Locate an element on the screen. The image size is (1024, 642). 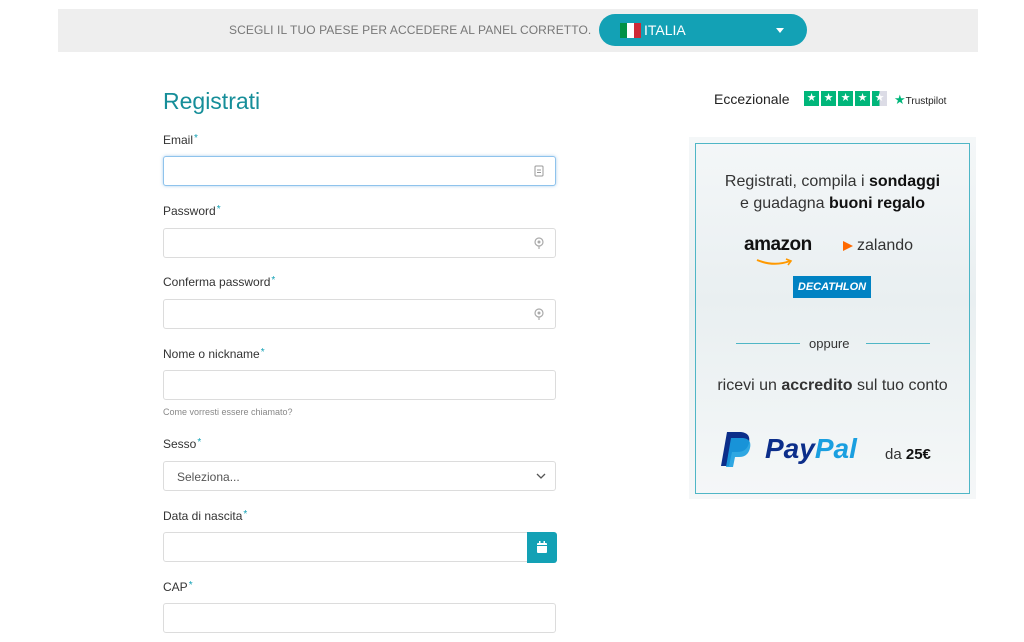
zip-label: CAP* is located at coordinates (178, 587).